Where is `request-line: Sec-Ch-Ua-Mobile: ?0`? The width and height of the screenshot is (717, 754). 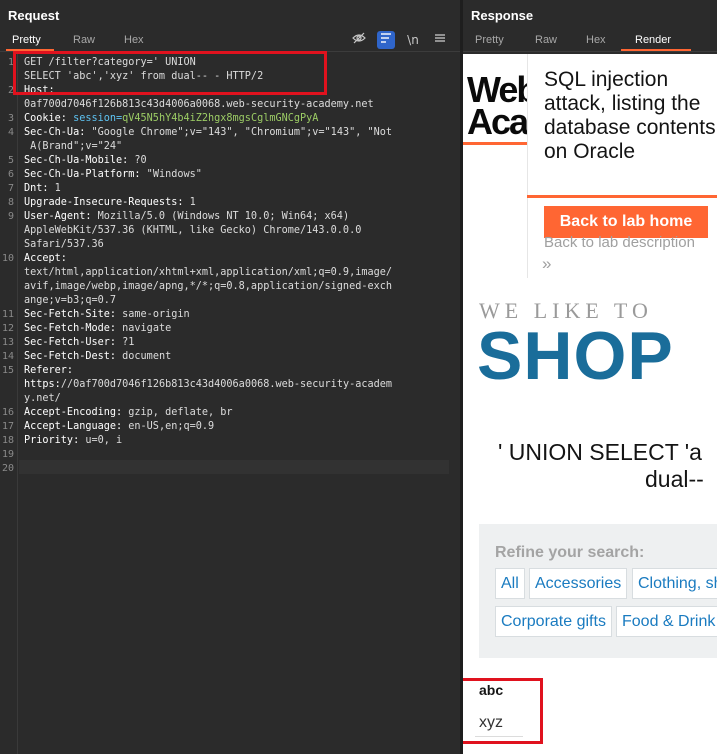 request-line: Sec-Ch-Ua-Mobile: ?0 is located at coordinates (85, 160).